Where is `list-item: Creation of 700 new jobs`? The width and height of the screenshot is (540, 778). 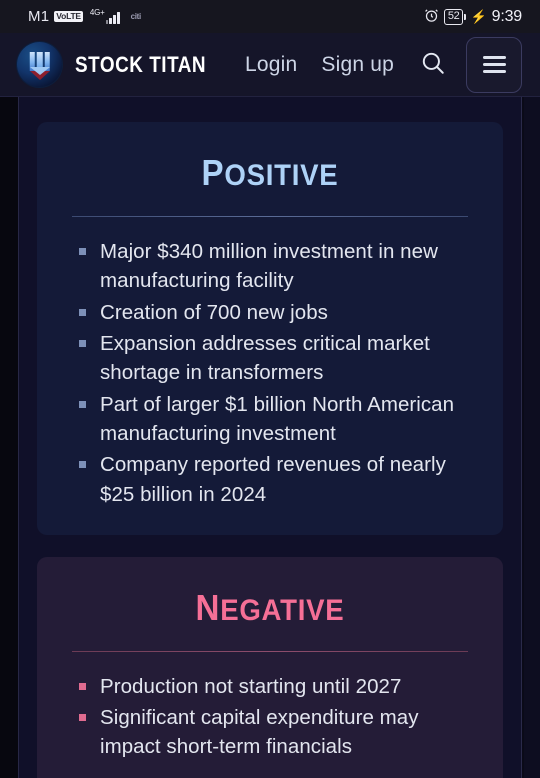 list-item: Creation of 700 new jobs is located at coordinates (272, 312).